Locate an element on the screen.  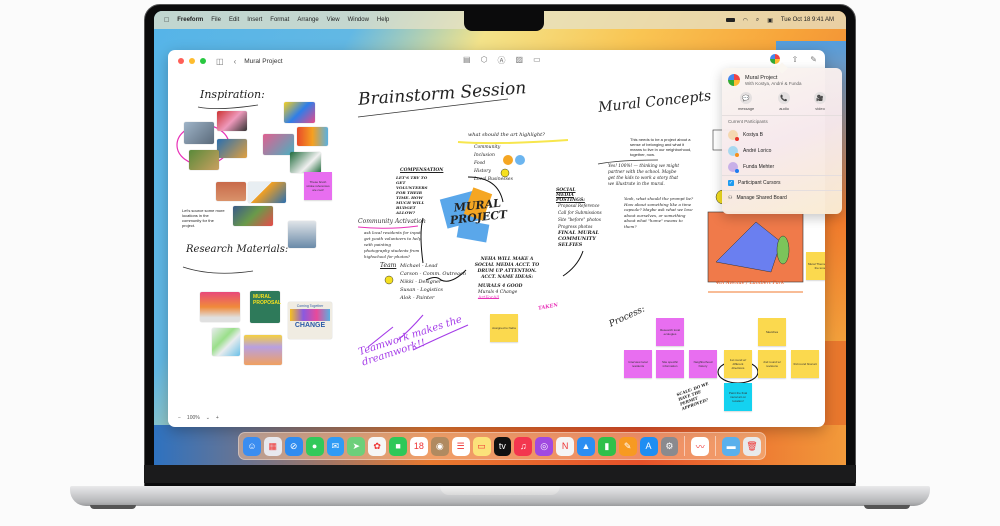
zoom-button is located at coordinates (203, 61).